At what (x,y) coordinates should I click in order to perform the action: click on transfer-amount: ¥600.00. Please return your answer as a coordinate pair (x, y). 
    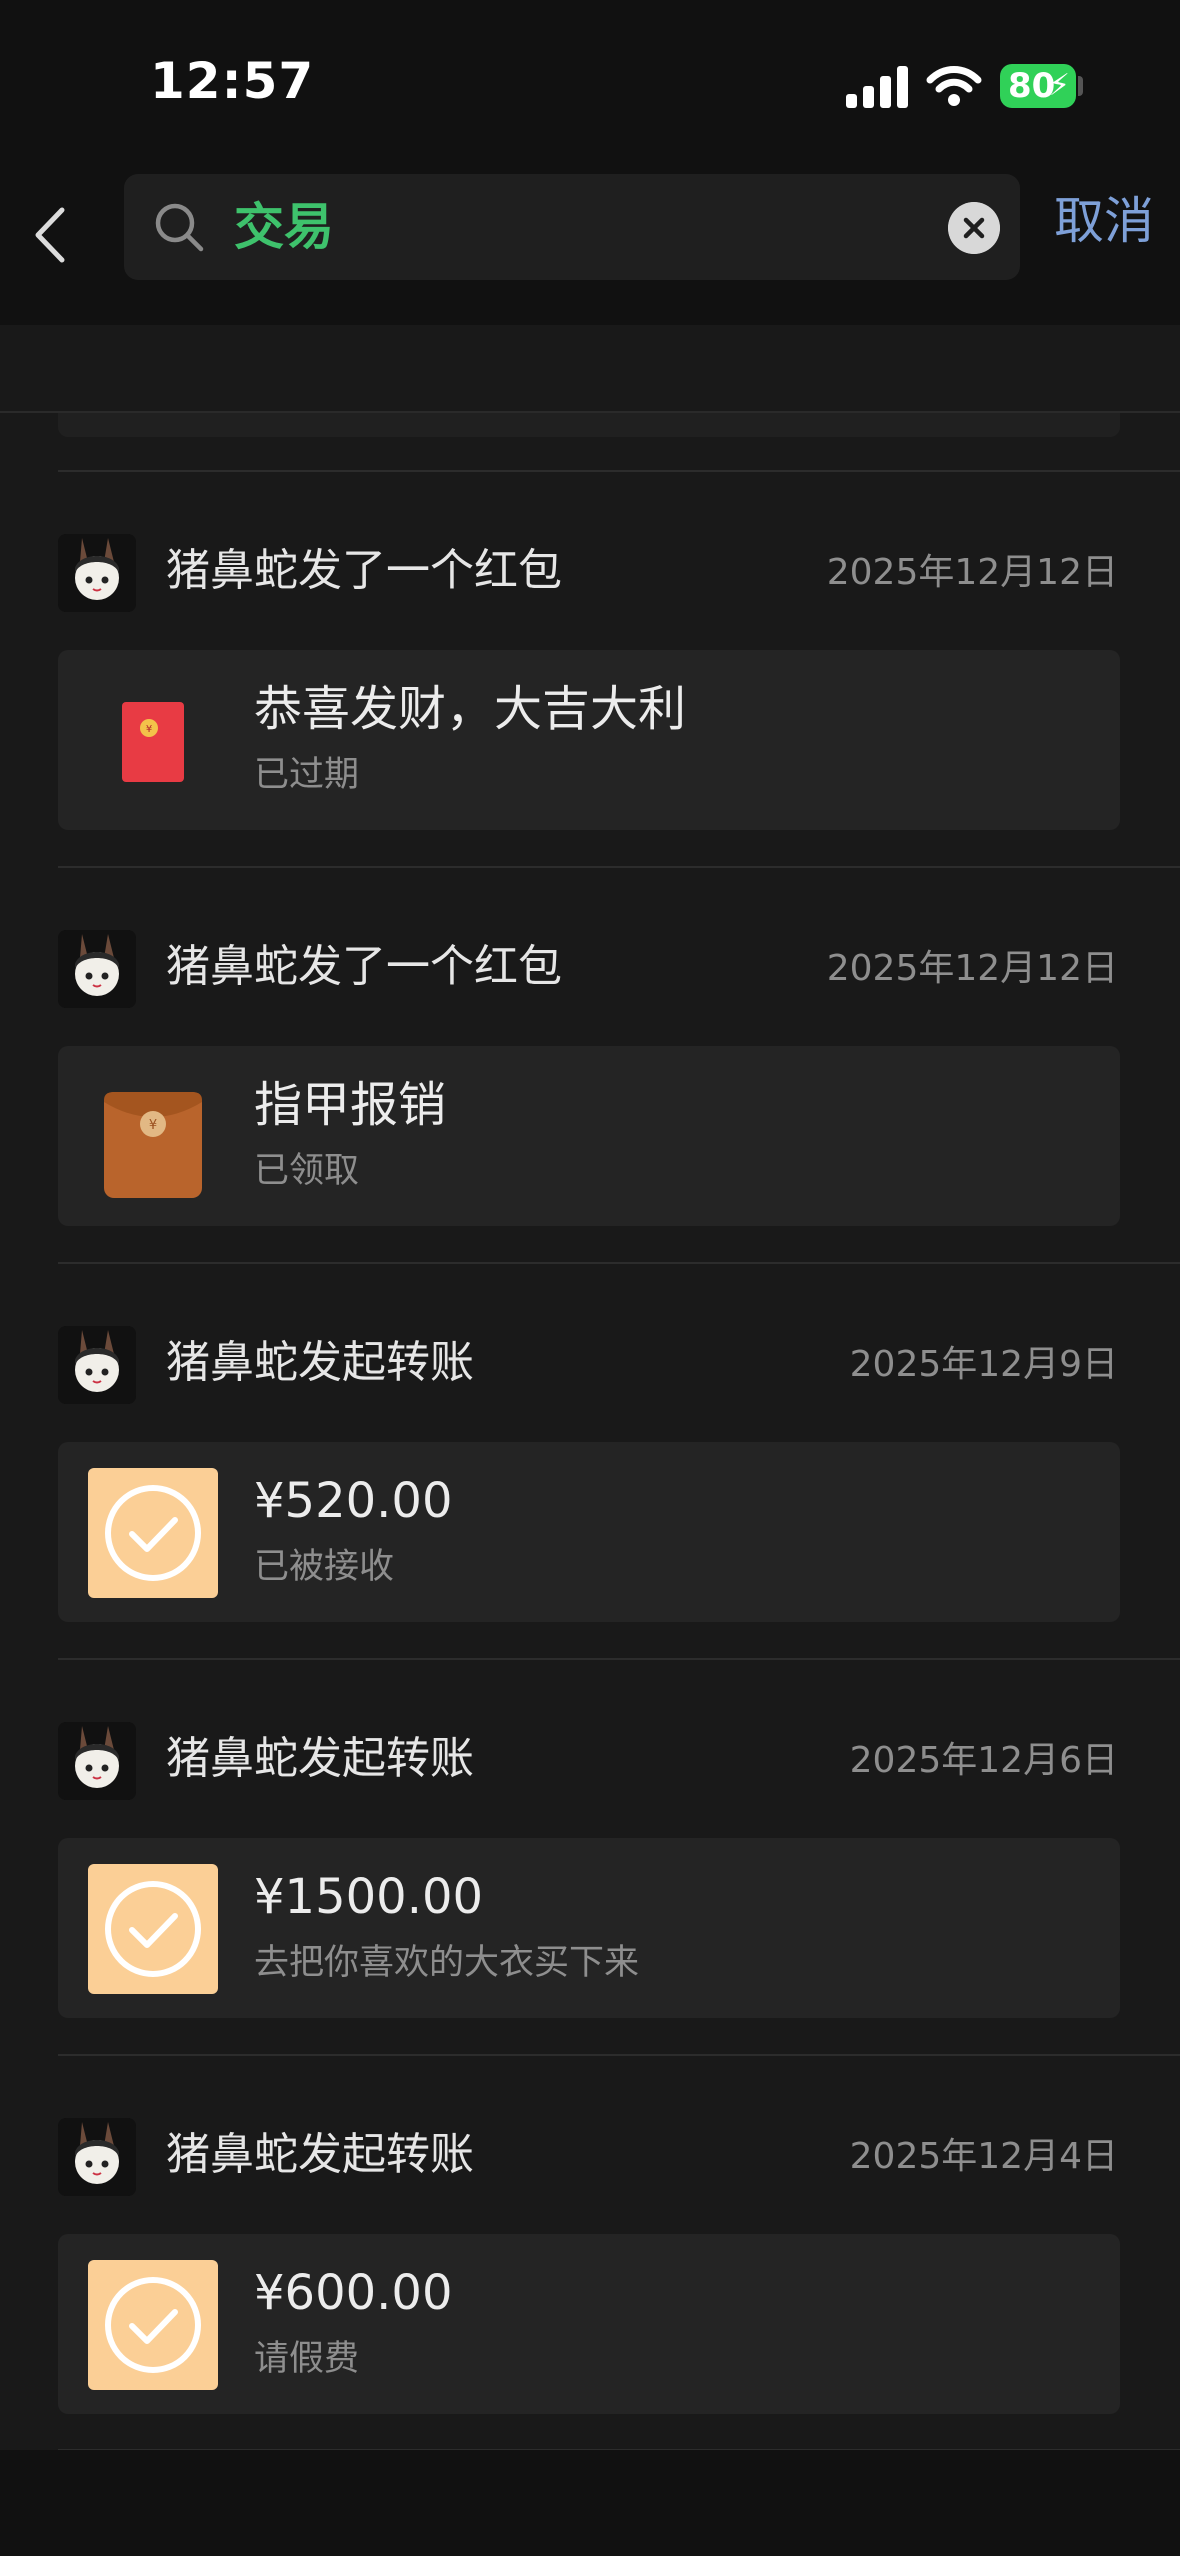
    Looking at the image, I should click on (353, 2293).